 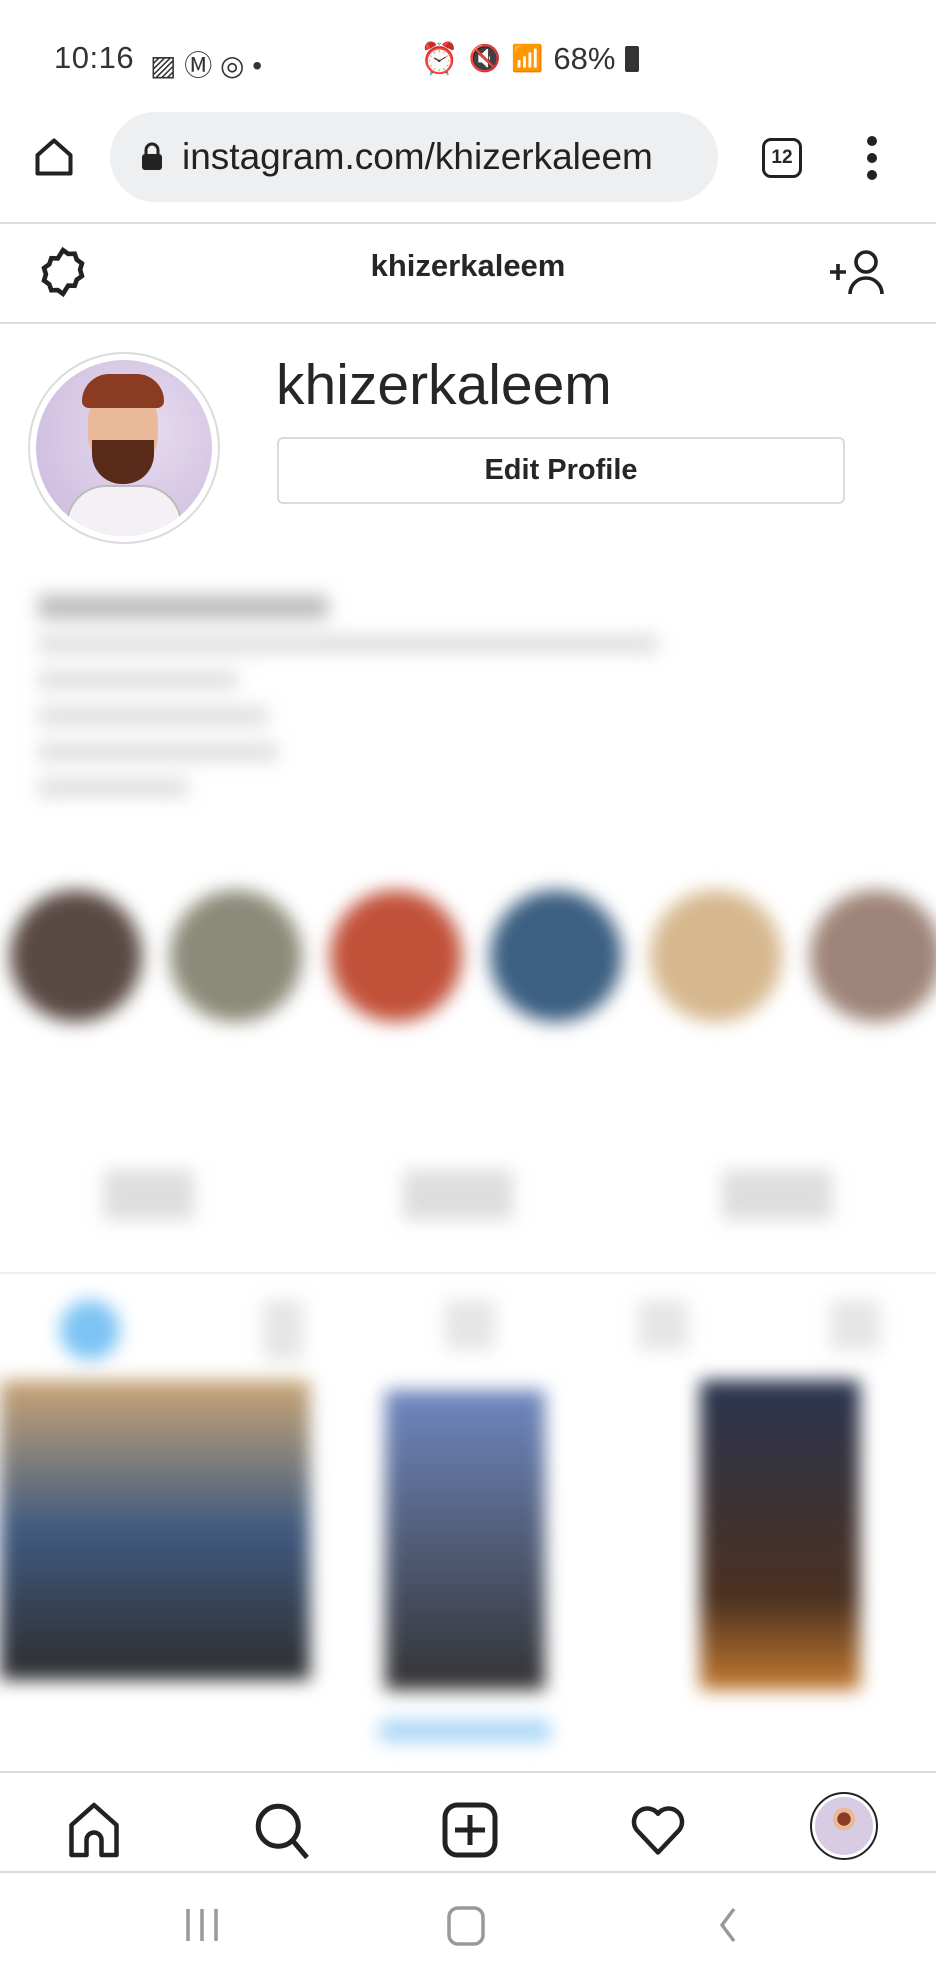 I want to click on status-bar: 10:16 ▨ Ⓜ ◎ • ⏰ 🔇 📶 68%, so click(x=468, y=55).